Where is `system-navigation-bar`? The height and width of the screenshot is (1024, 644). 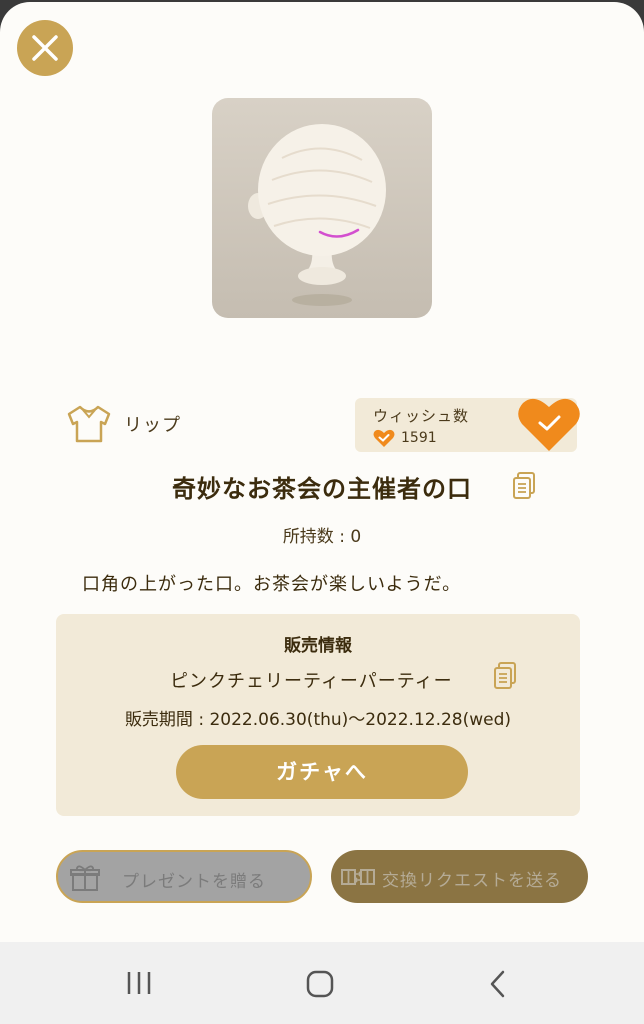
system-navigation-bar is located at coordinates (322, 983).